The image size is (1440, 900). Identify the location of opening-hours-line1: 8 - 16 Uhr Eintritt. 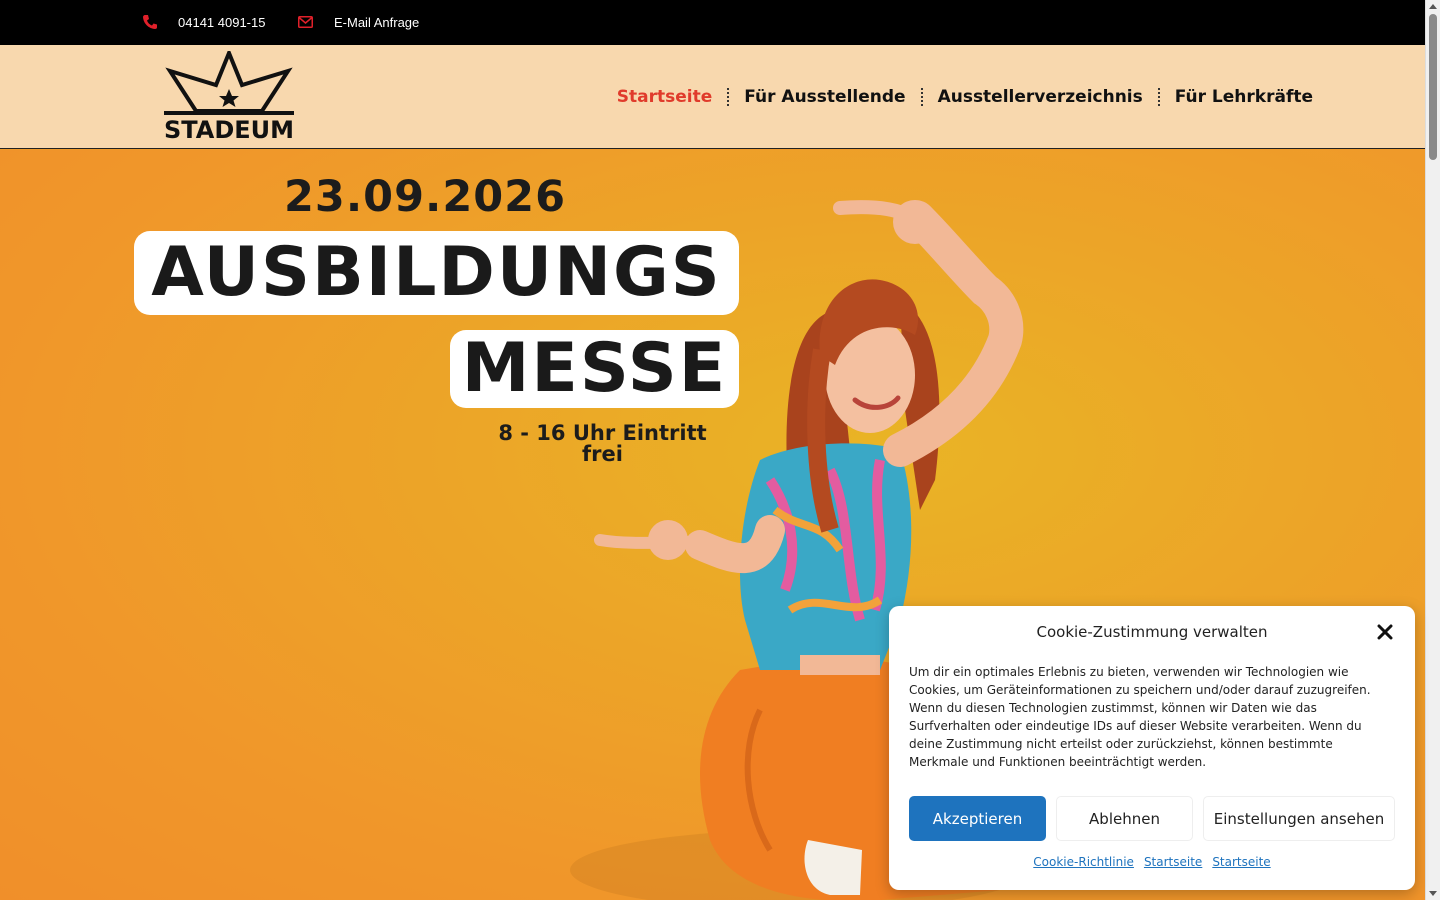
(602, 433).